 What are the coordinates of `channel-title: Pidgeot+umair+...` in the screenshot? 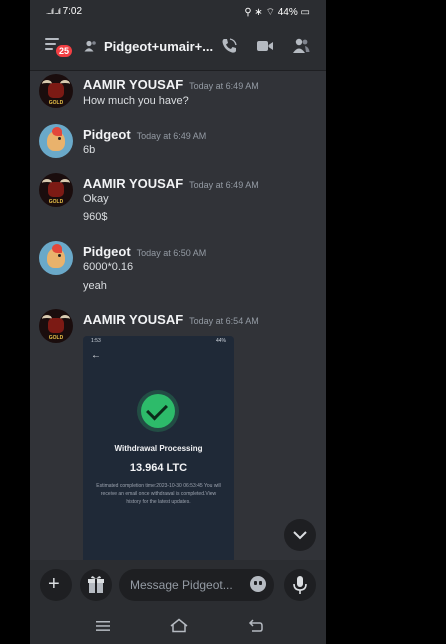 It's located at (158, 46).